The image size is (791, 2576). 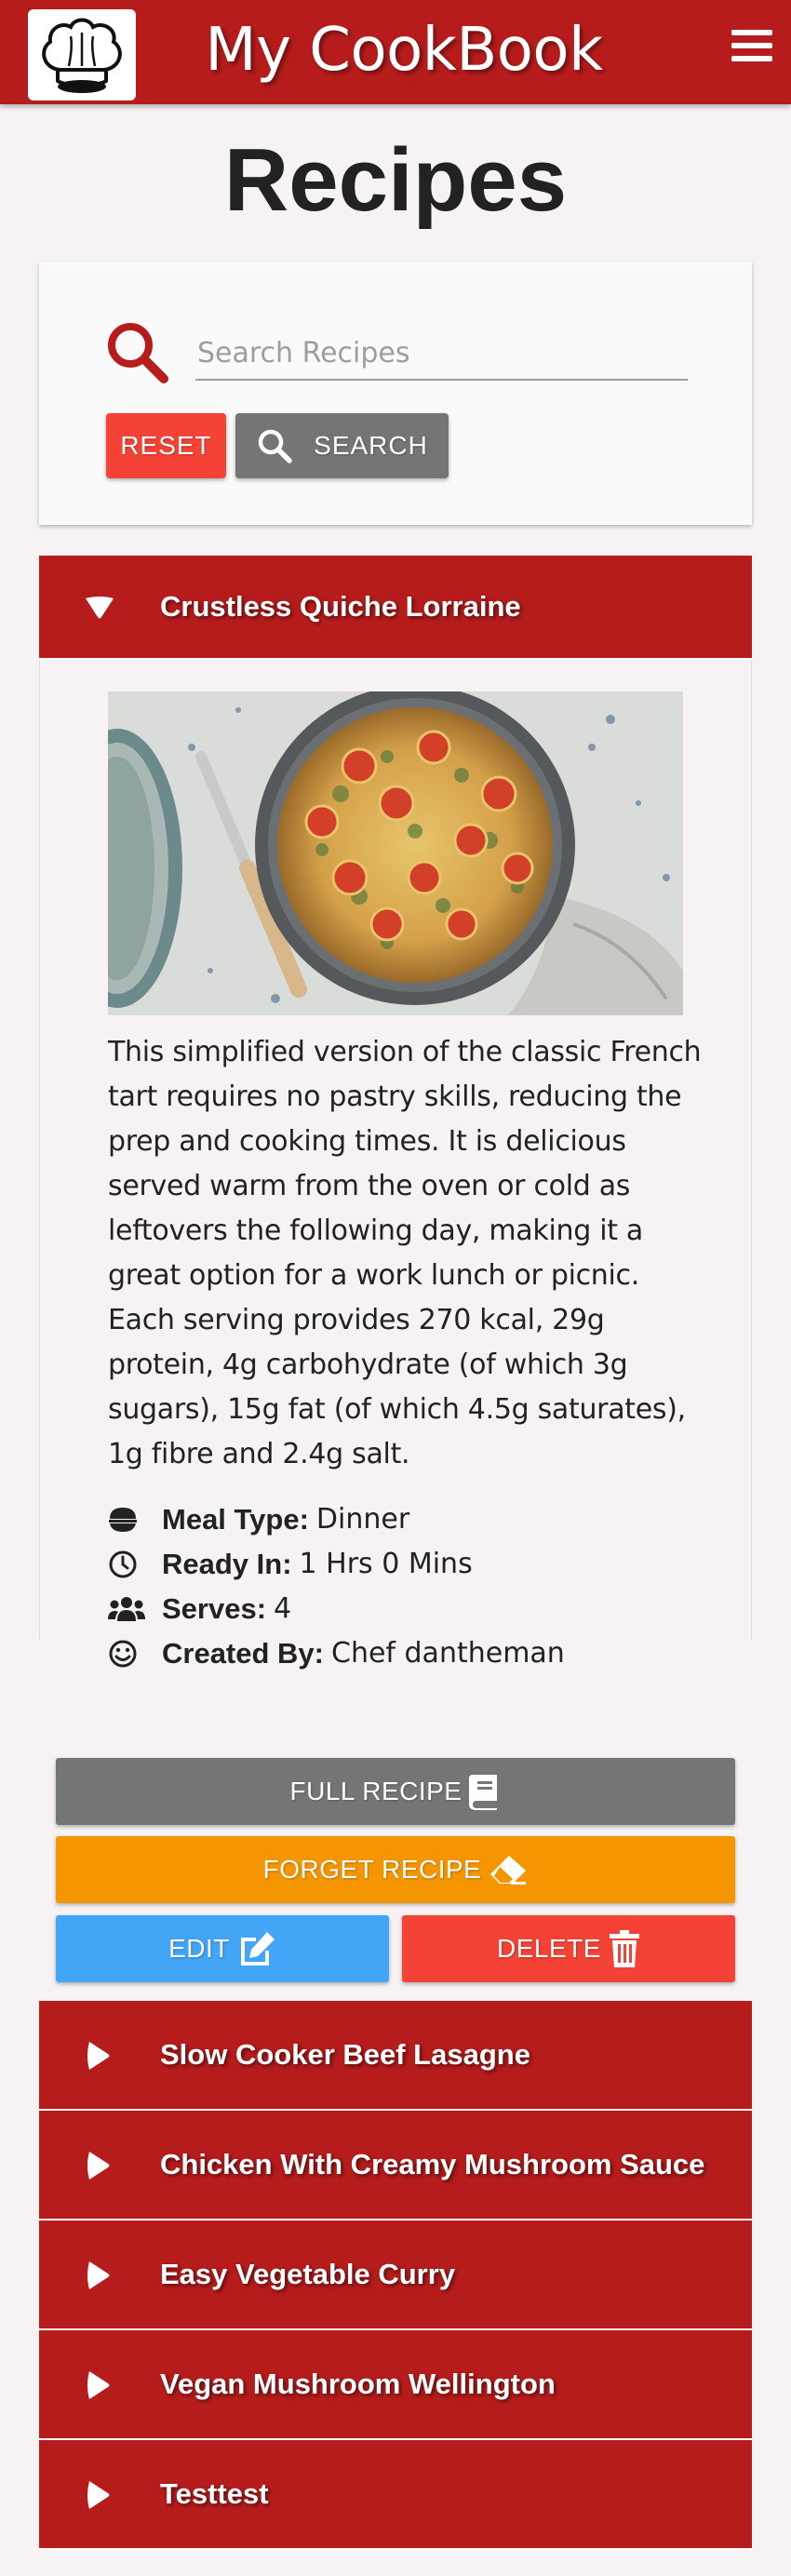 I want to click on full-recipe-label: Full Recipe, so click(x=376, y=1791).